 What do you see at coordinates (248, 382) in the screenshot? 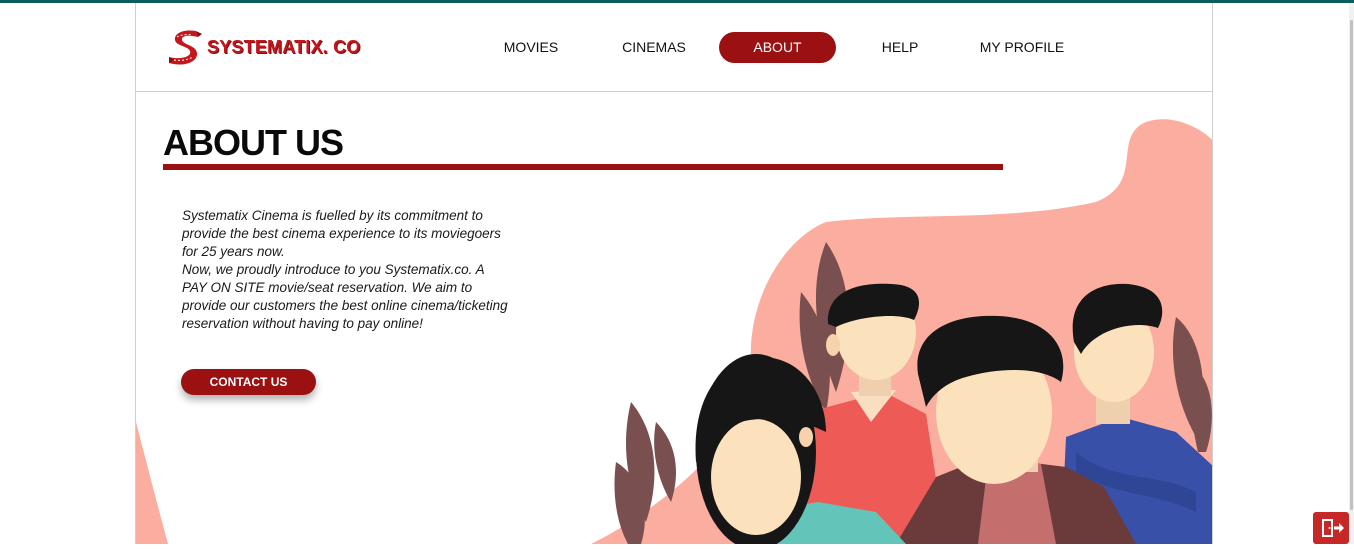
I see `contact-us-button: CONTACT US` at bounding box center [248, 382].